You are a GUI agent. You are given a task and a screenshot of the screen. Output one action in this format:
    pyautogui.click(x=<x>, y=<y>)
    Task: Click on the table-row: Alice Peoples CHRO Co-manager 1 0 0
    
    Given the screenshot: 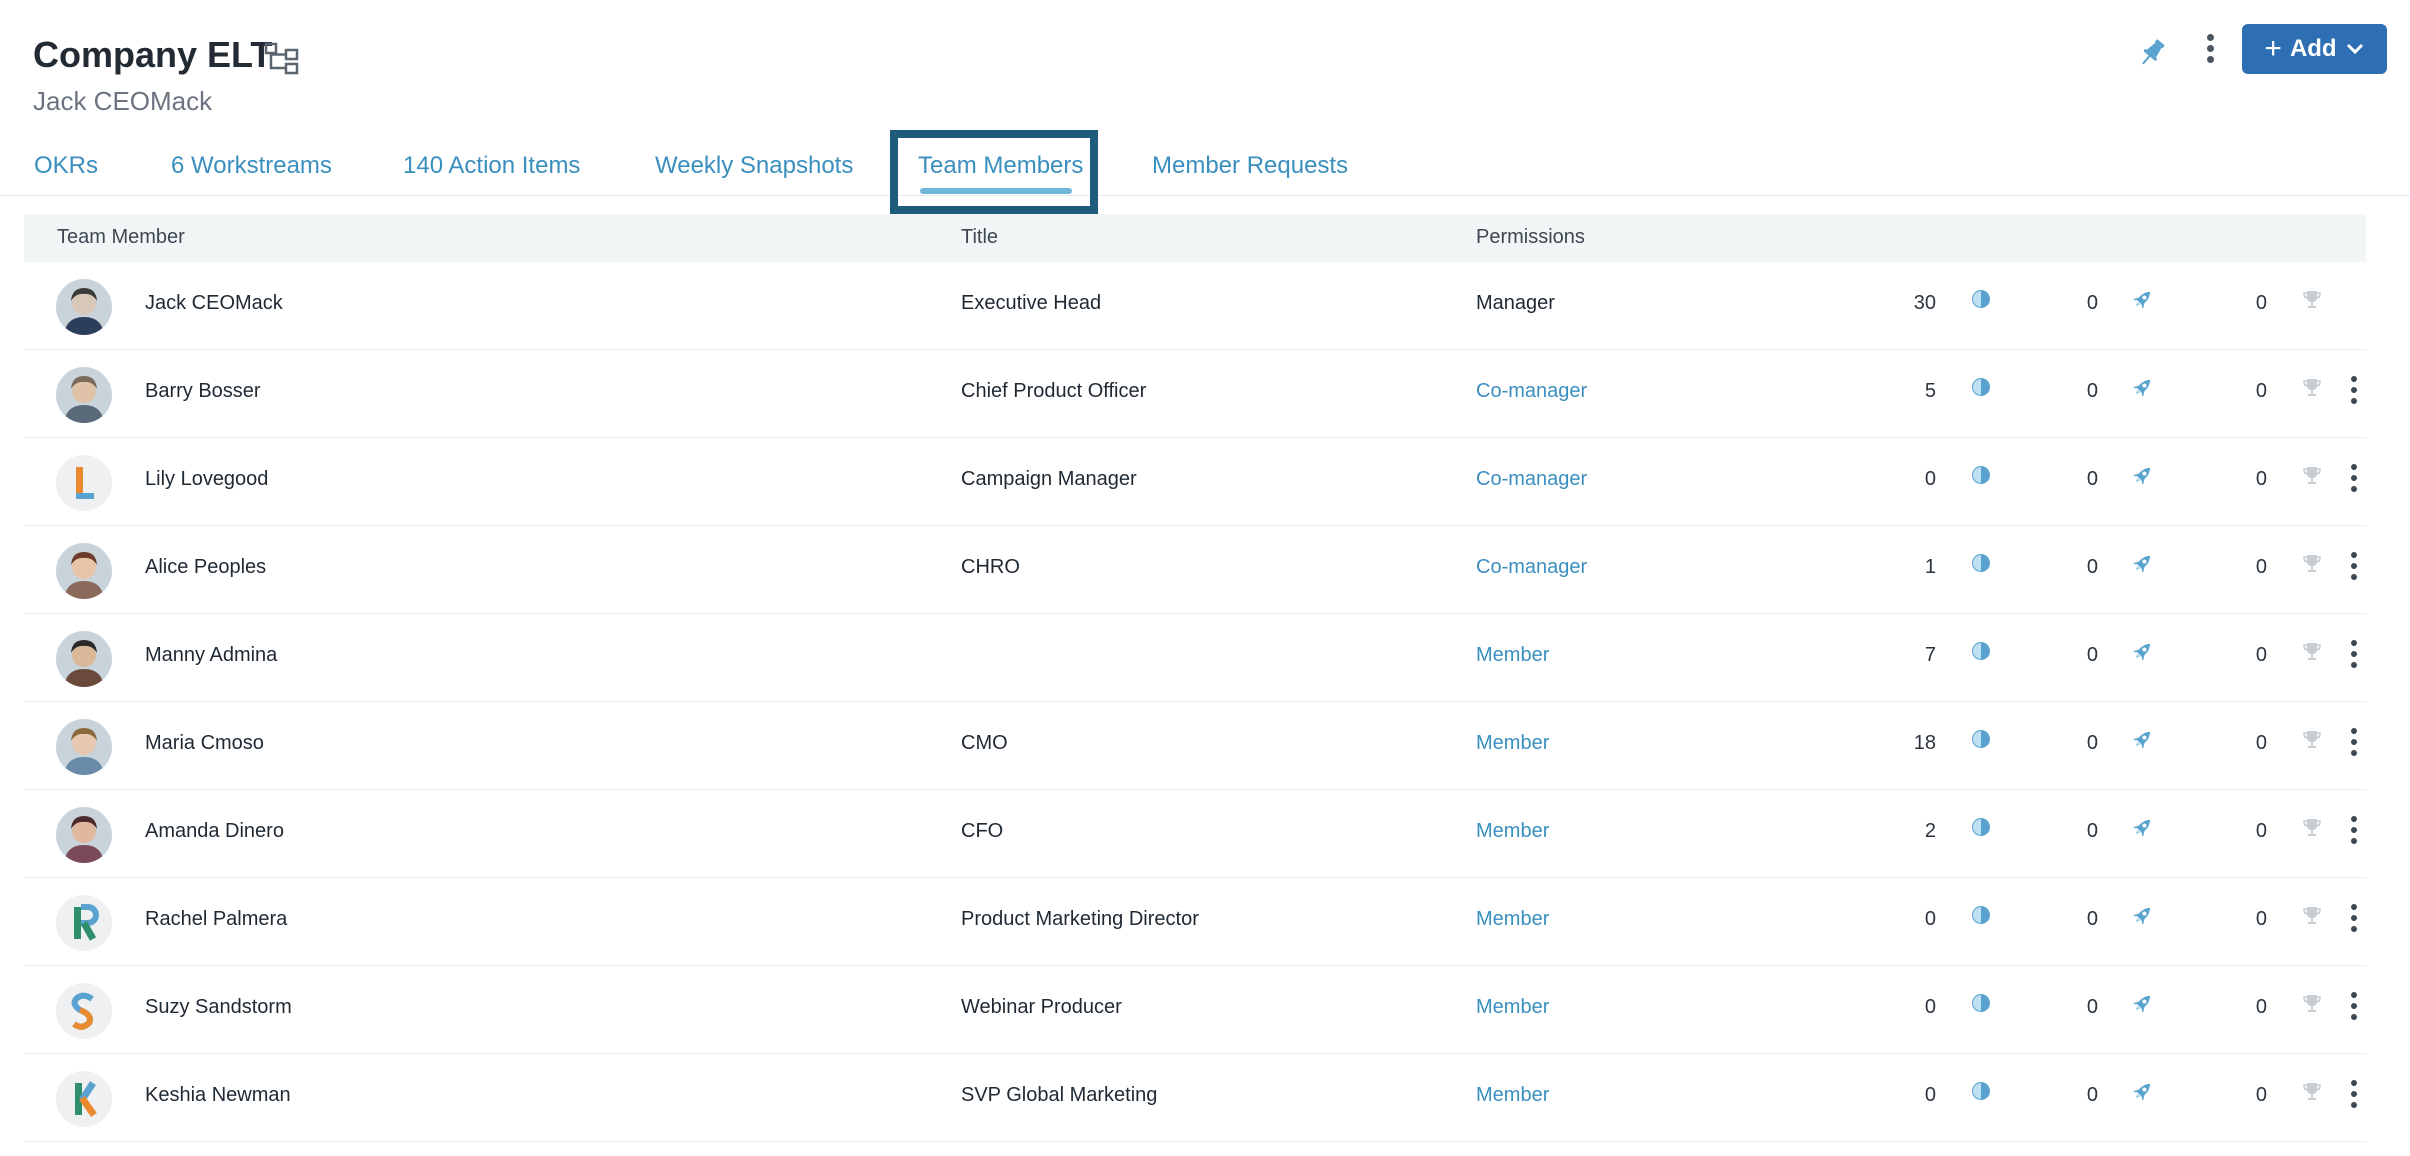 What is the action you would take?
    pyautogui.click(x=1195, y=570)
    